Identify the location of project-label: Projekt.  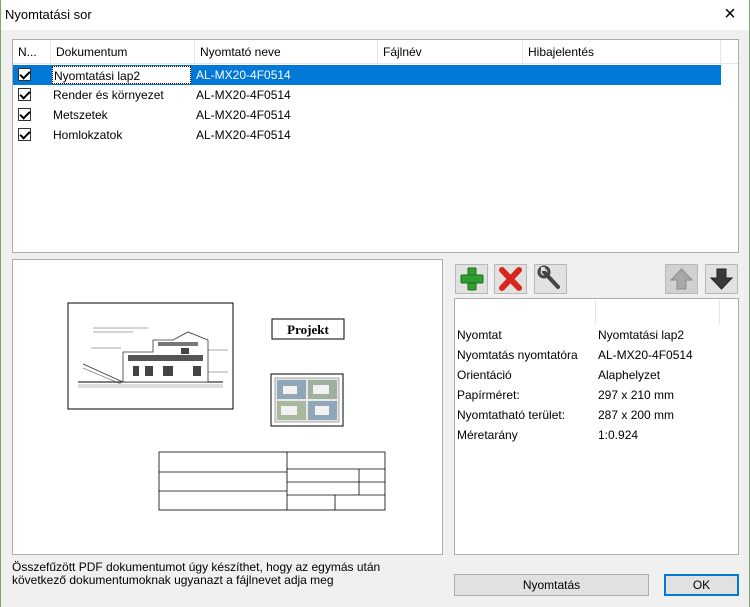
(308, 329).